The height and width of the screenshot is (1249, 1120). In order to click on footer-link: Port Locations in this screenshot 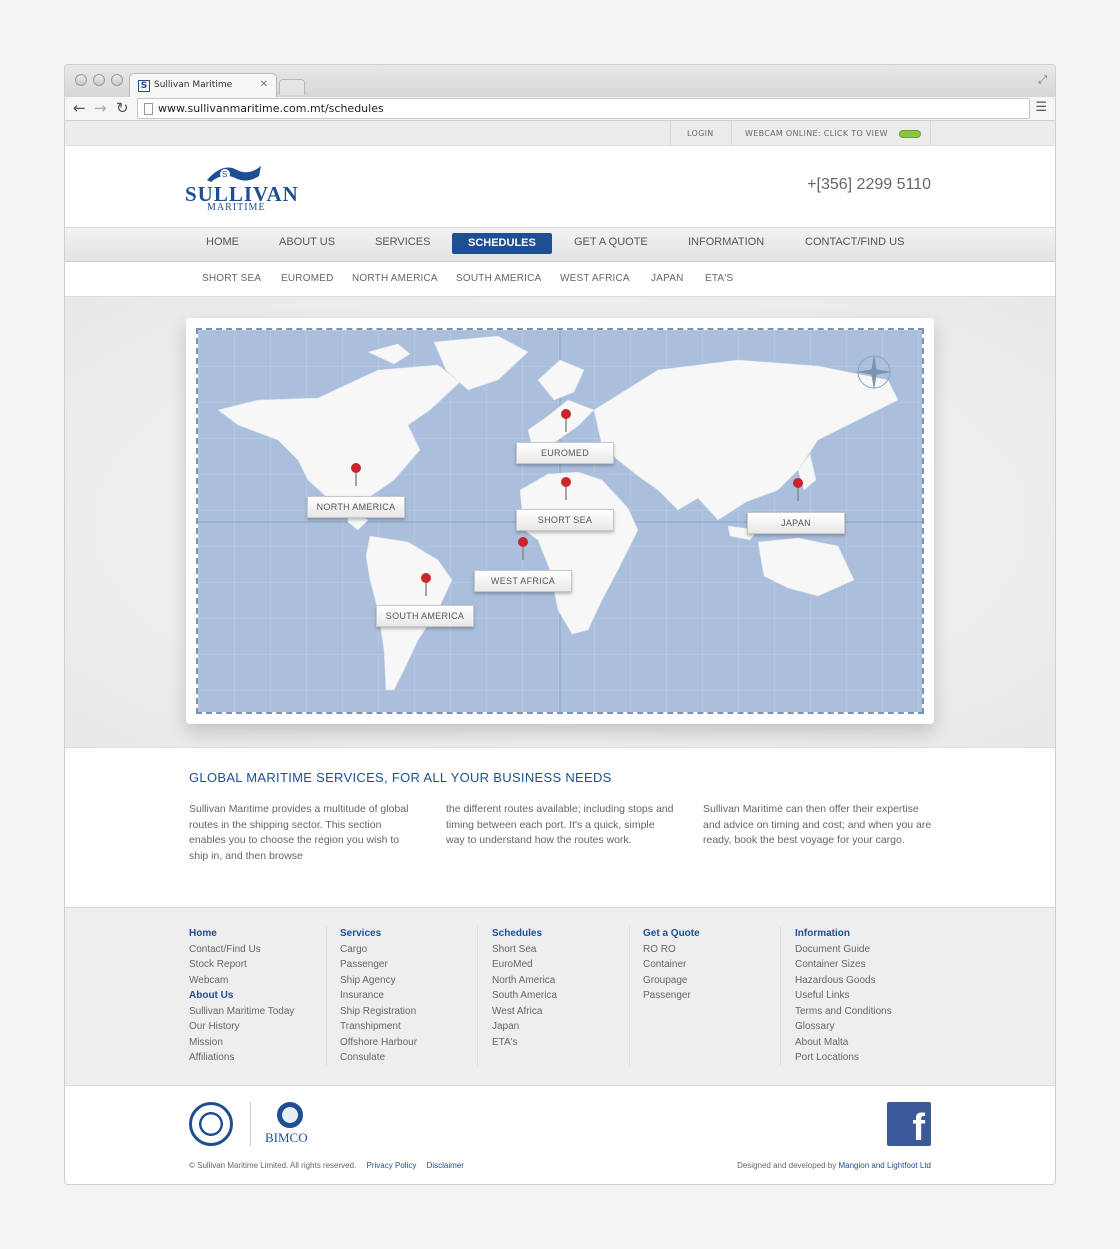, I will do `click(864, 1058)`.